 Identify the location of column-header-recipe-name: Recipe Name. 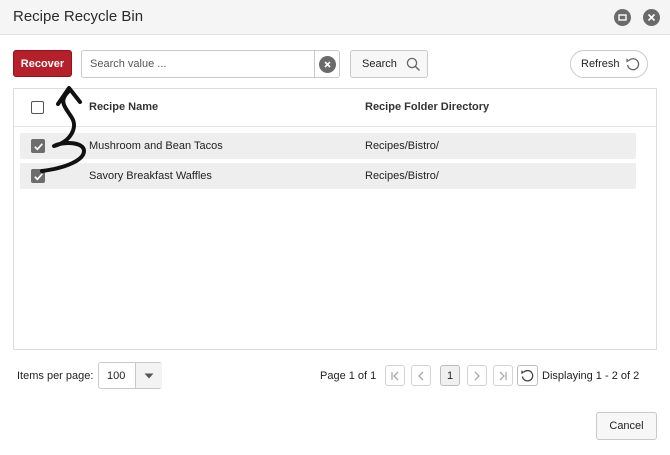
(123, 107).